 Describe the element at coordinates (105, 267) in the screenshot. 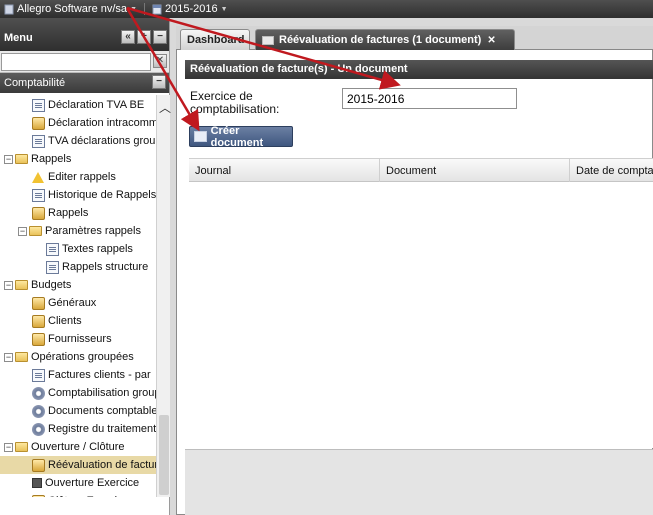

I see `tree-item-label: Rappels structure` at that location.